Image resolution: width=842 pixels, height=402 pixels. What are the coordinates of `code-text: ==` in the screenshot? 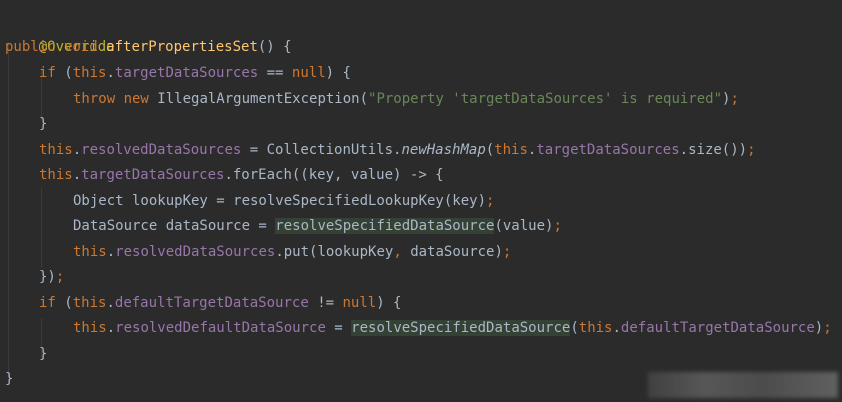 It's located at (275, 73).